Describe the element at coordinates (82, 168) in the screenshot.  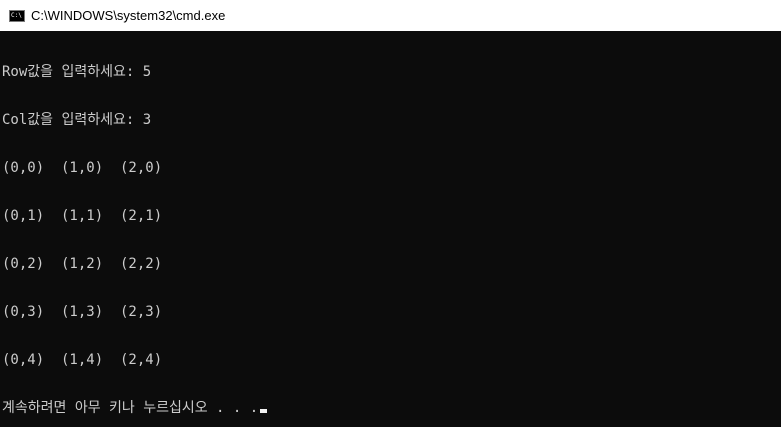
I see `console-line: (0,0) (1,0) (2,0)` at that location.